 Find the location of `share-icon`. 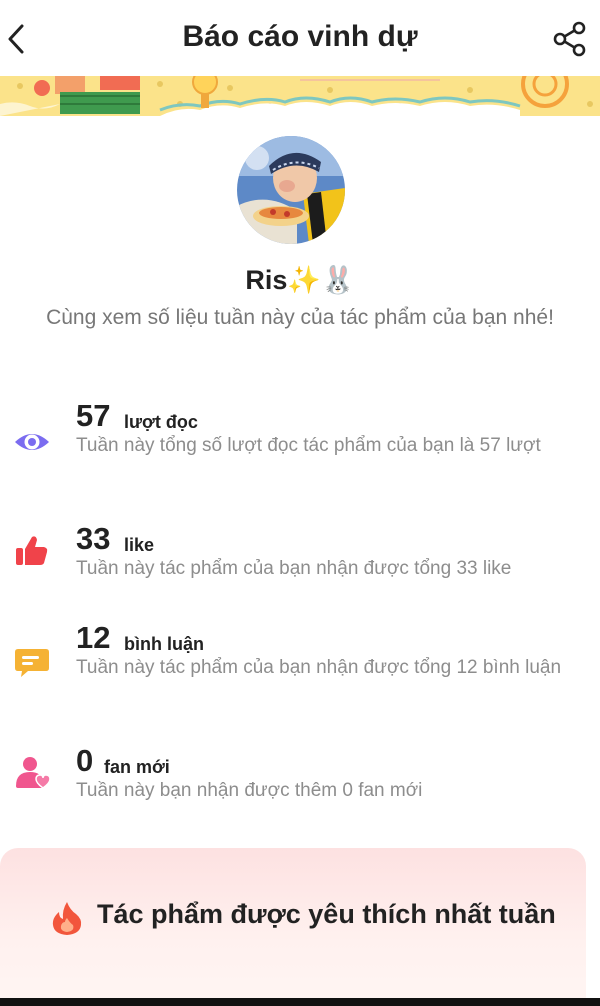

share-icon is located at coordinates (569, 39).